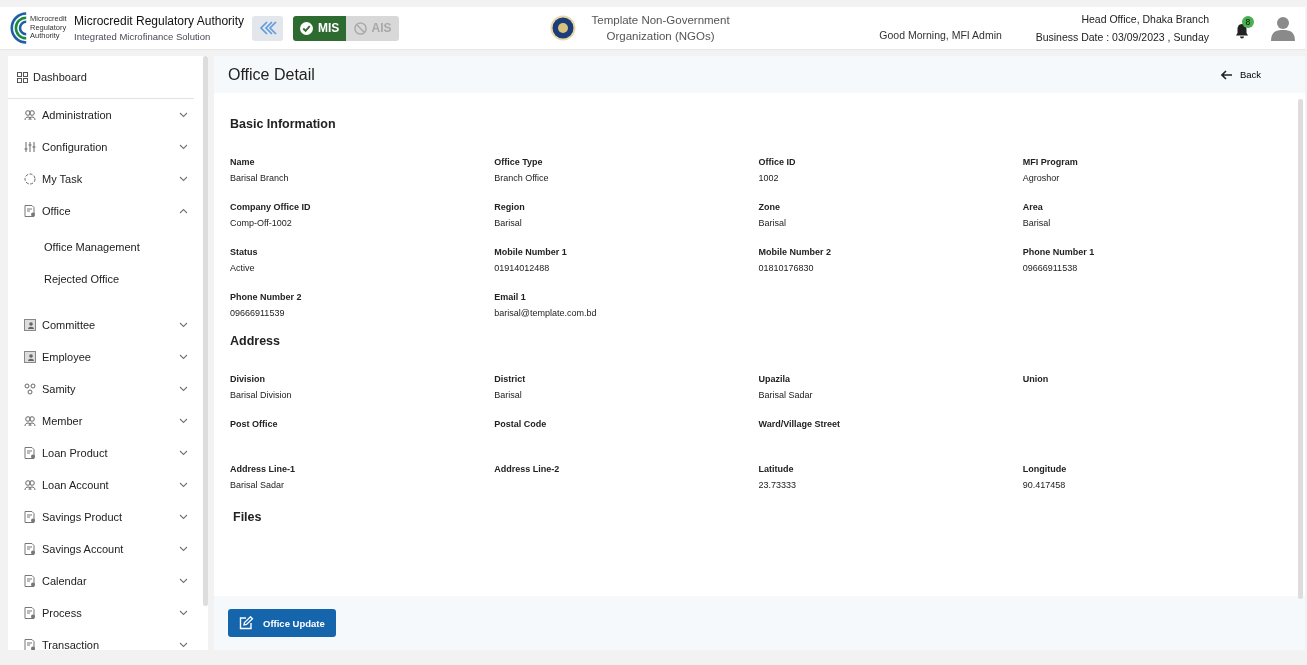 The width and height of the screenshot is (1307, 665). What do you see at coordinates (360, 28) in the screenshot?
I see `ban-icon` at bounding box center [360, 28].